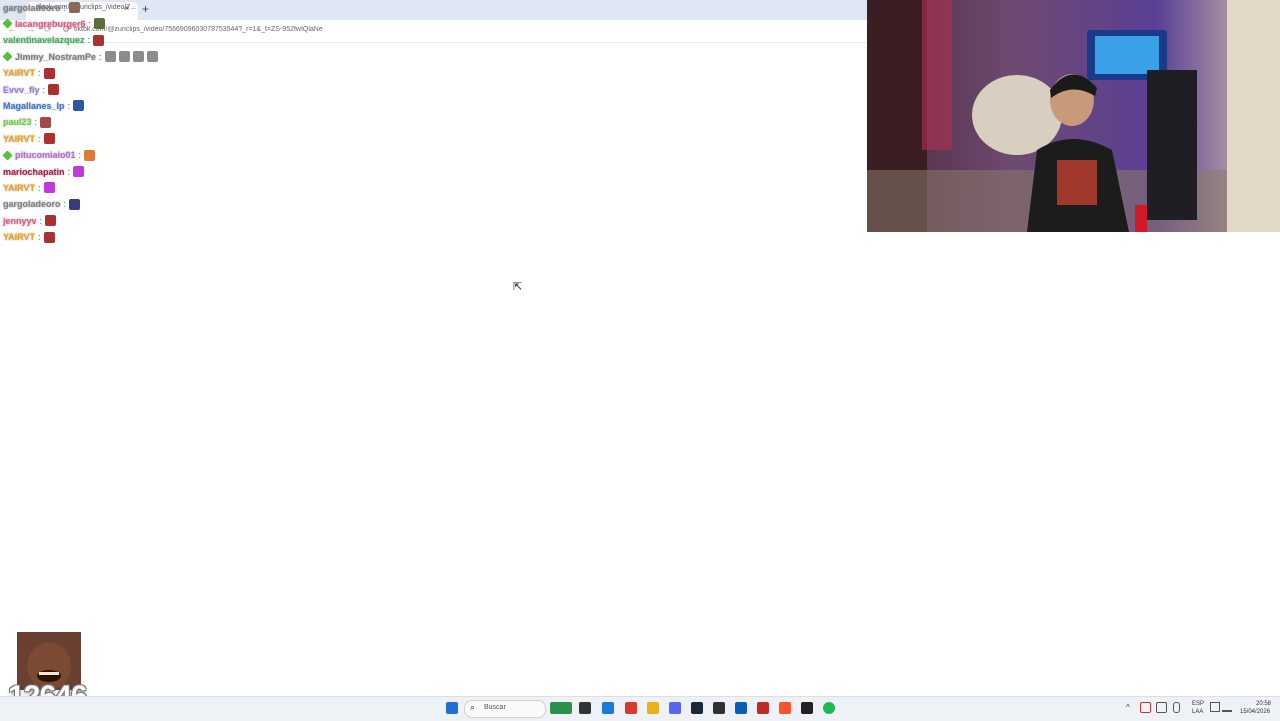 This screenshot has height=721, width=1280. I want to click on tray-language-top: ESP, so click(1198, 704).